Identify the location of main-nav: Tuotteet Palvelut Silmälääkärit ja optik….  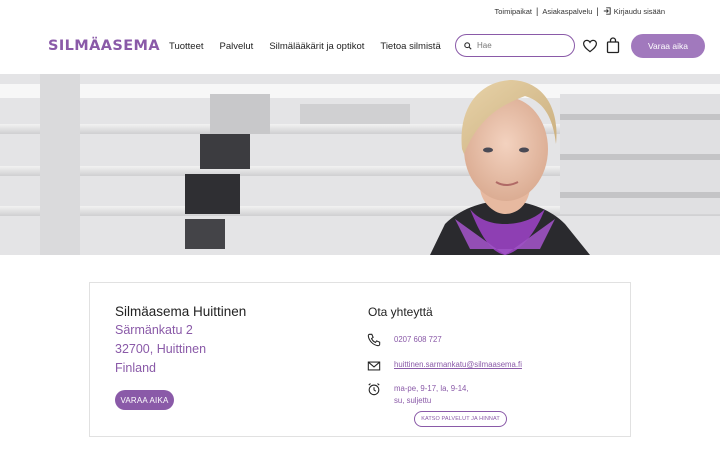
(305, 46).